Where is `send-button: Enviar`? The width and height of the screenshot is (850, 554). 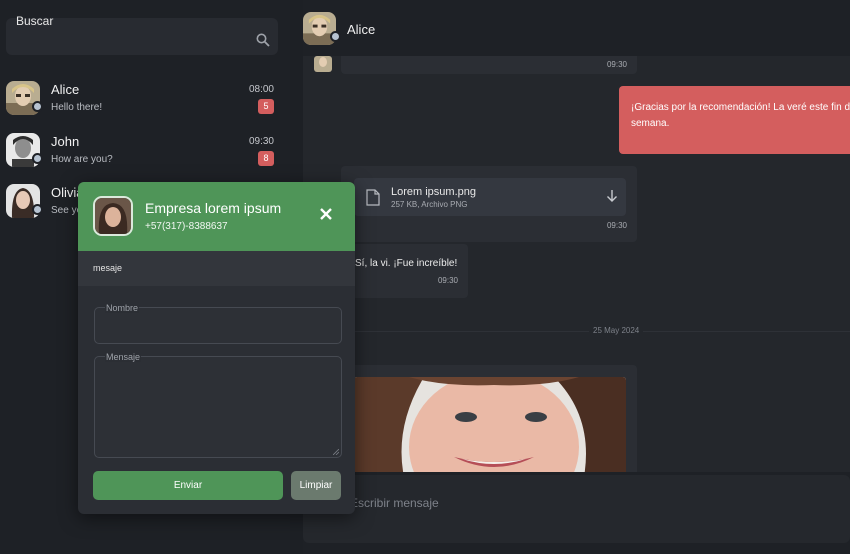 send-button: Enviar is located at coordinates (188, 485).